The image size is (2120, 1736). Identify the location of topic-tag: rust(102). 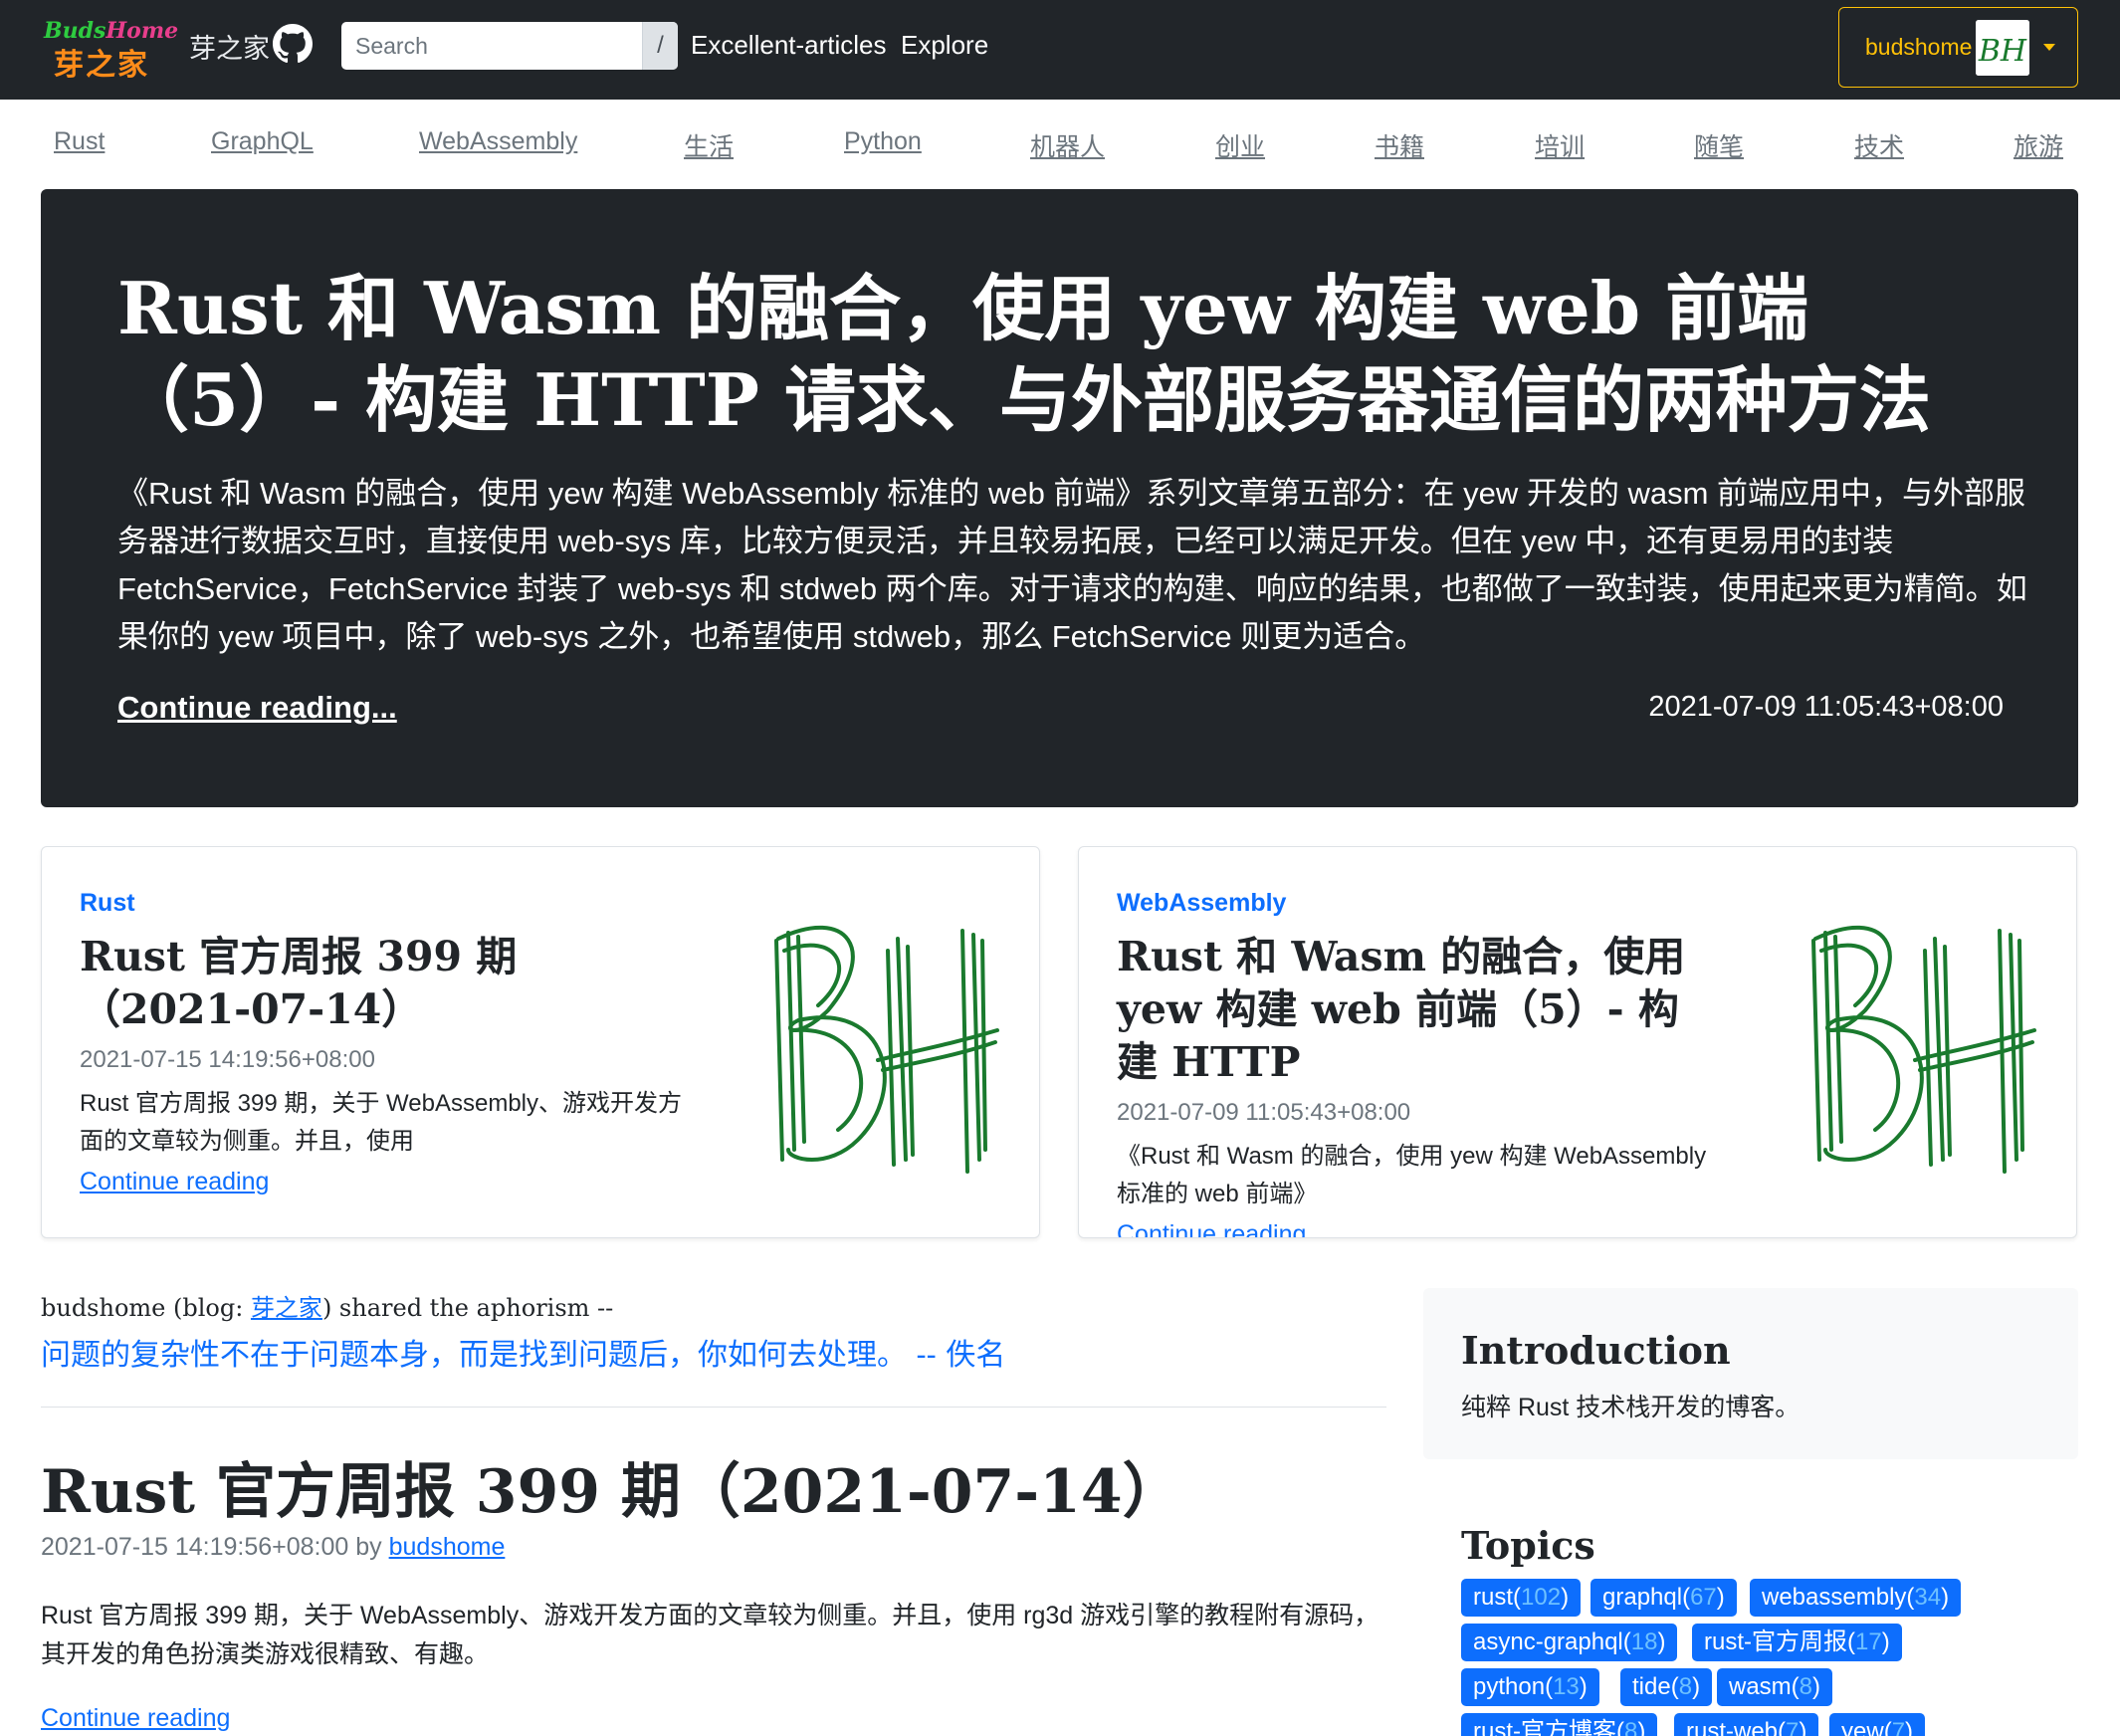
(1522, 1598).